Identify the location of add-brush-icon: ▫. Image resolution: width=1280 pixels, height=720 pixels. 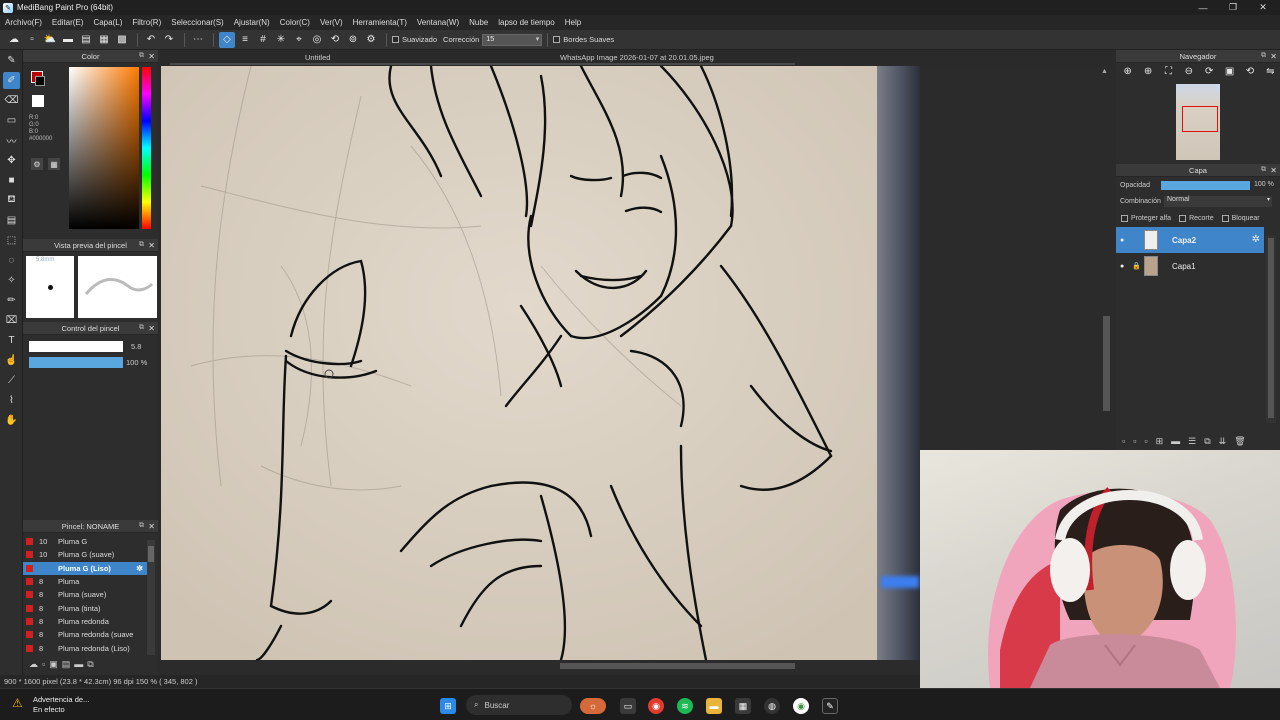
(43, 664).